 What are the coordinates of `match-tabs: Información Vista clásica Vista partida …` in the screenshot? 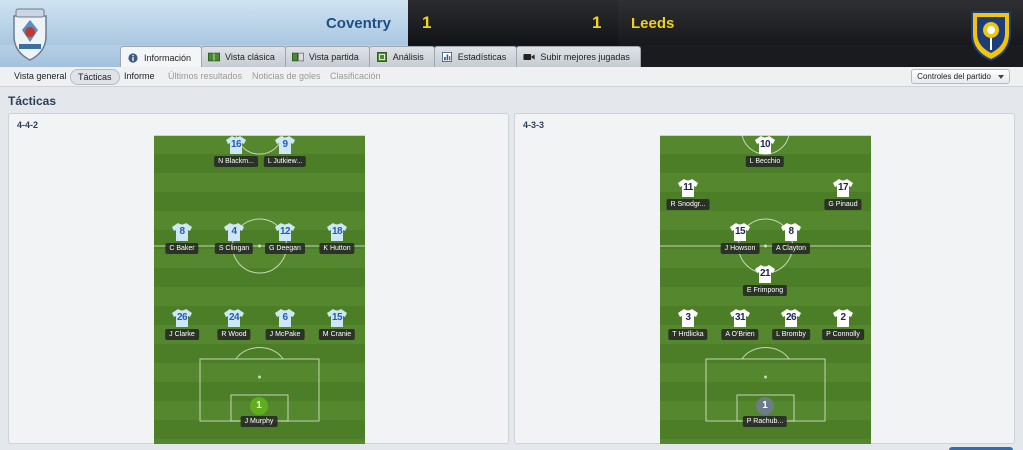 It's located at (380, 57).